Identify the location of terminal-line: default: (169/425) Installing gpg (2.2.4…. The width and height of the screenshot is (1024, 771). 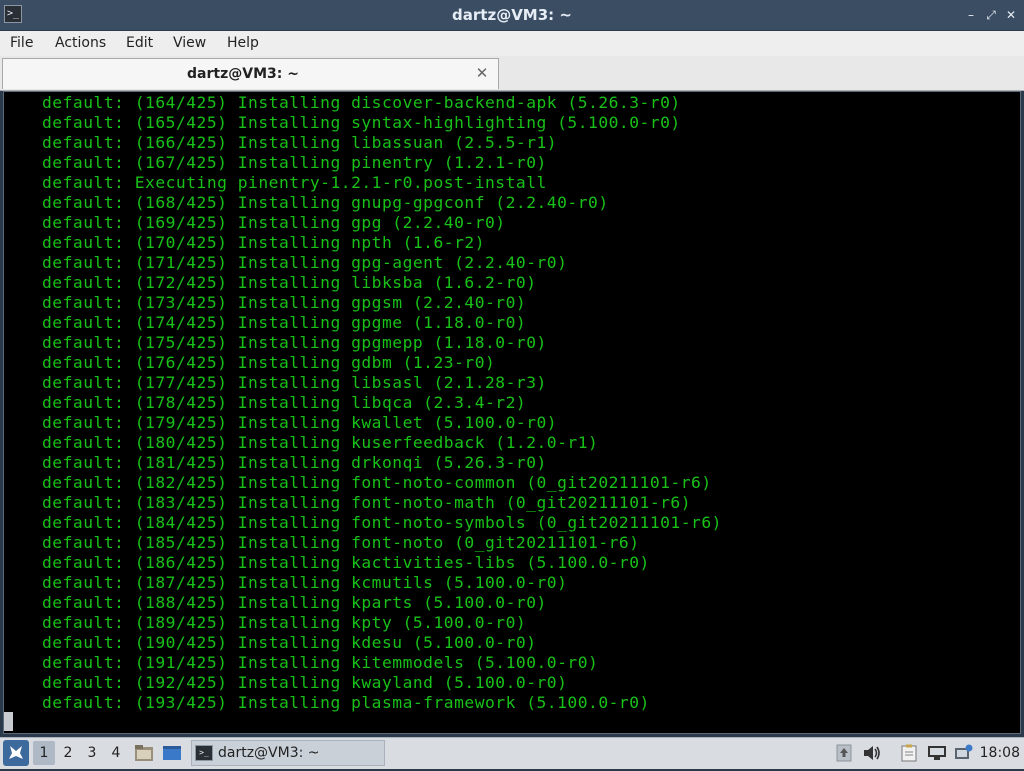
(274, 222).